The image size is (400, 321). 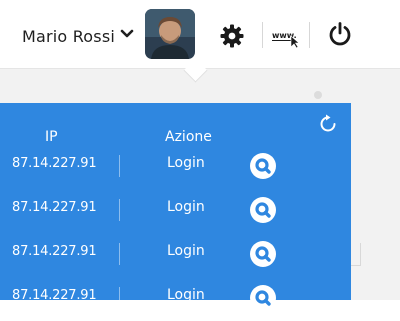 What do you see at coordinates (170, 34) in the screenshot?
I see `avatar` at bounding box center [170, 34].